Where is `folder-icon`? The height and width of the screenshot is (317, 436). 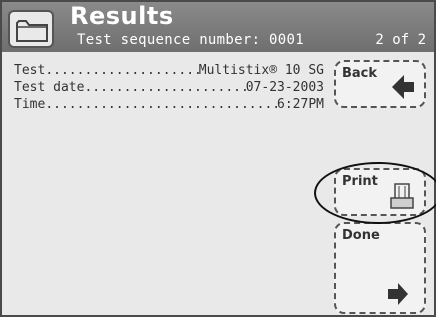
folder-icon is located at coordinates (32, 31).